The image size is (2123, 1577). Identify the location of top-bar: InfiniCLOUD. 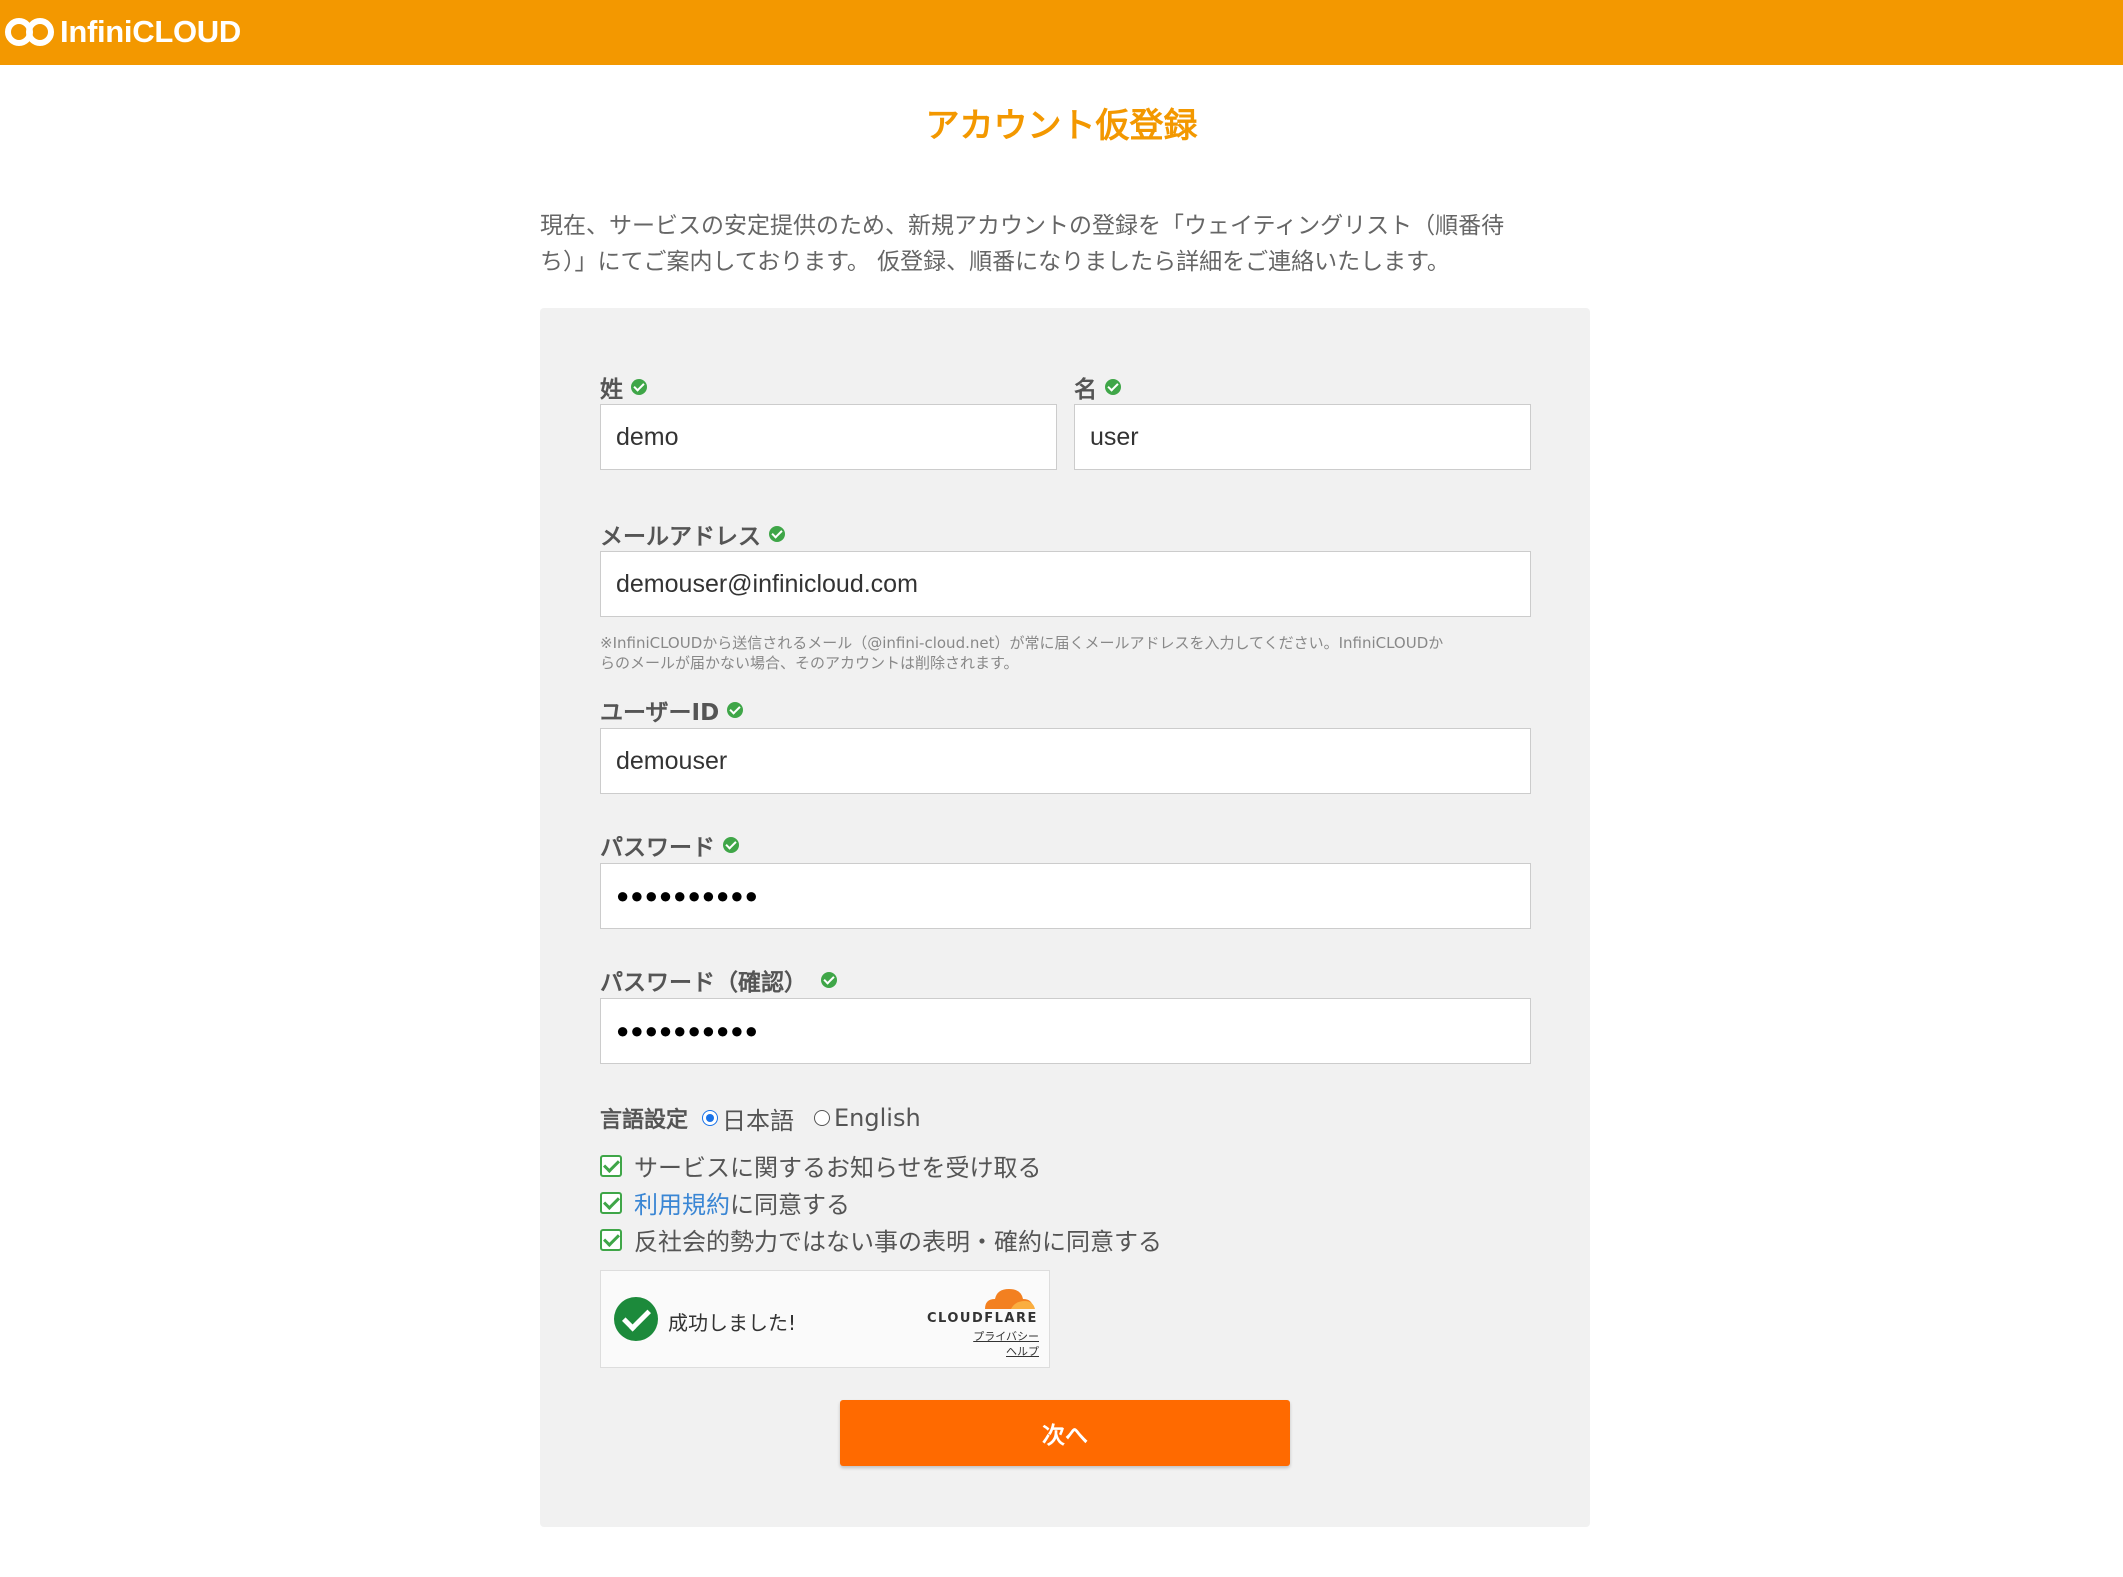
(1061, 32).